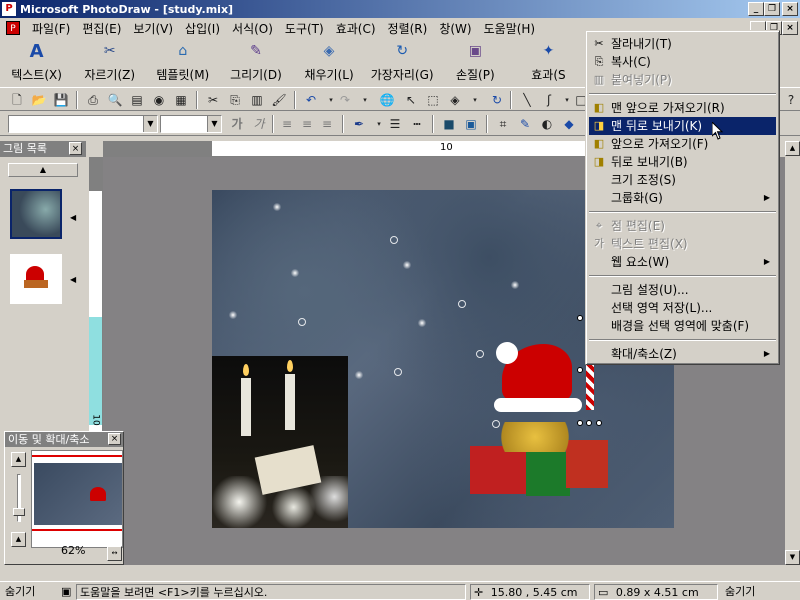 Image resolution: width=800 pixels, height=600 pixels. Describe the element at coordinates (792, 353) in the screenshot. I see `vertical-scrollbar: ▲ ▼` at that location.